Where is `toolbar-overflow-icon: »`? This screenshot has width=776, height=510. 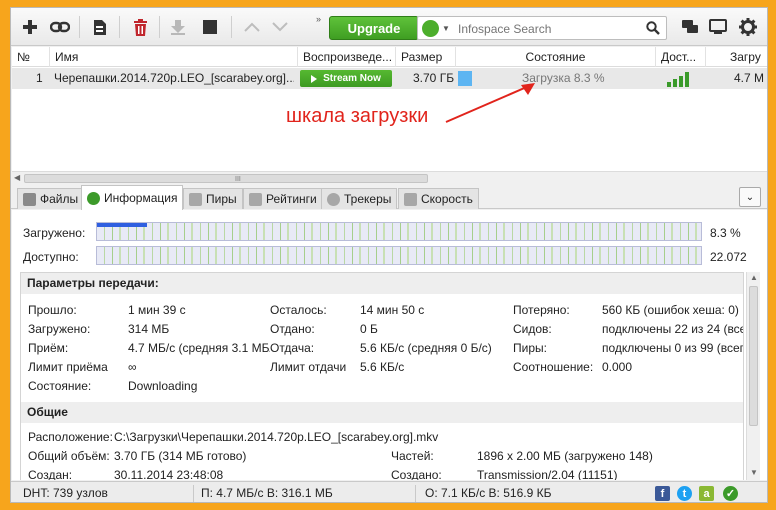
toolbar-overflow-icon: » is located at coordinates (318, 19).